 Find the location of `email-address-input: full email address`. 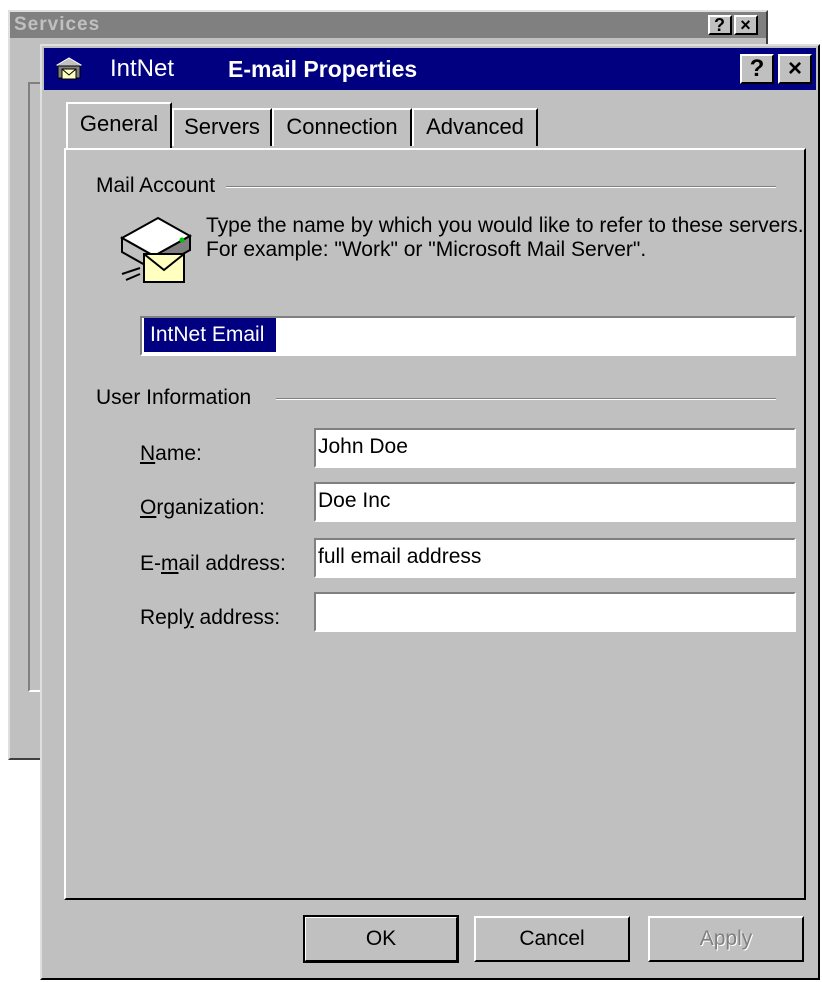

email-address-input: full email address is located at coordinates (555, 558).